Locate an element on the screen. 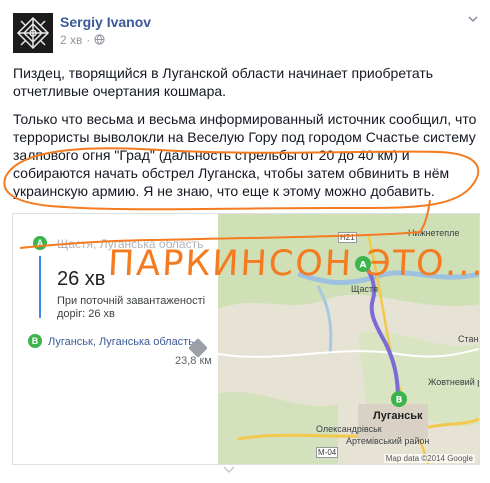  map-label-oleksandrivsk: Олександрівськ is located at coordinates (349, 429).